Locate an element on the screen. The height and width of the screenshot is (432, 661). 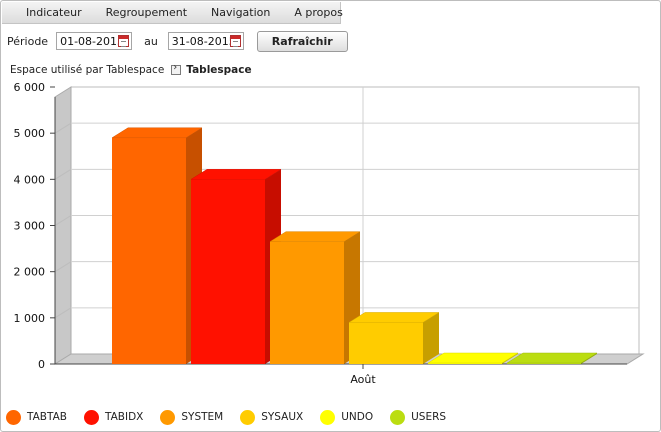
legend-item-tabidx: TABIDX is located at coordinates (113, 417).